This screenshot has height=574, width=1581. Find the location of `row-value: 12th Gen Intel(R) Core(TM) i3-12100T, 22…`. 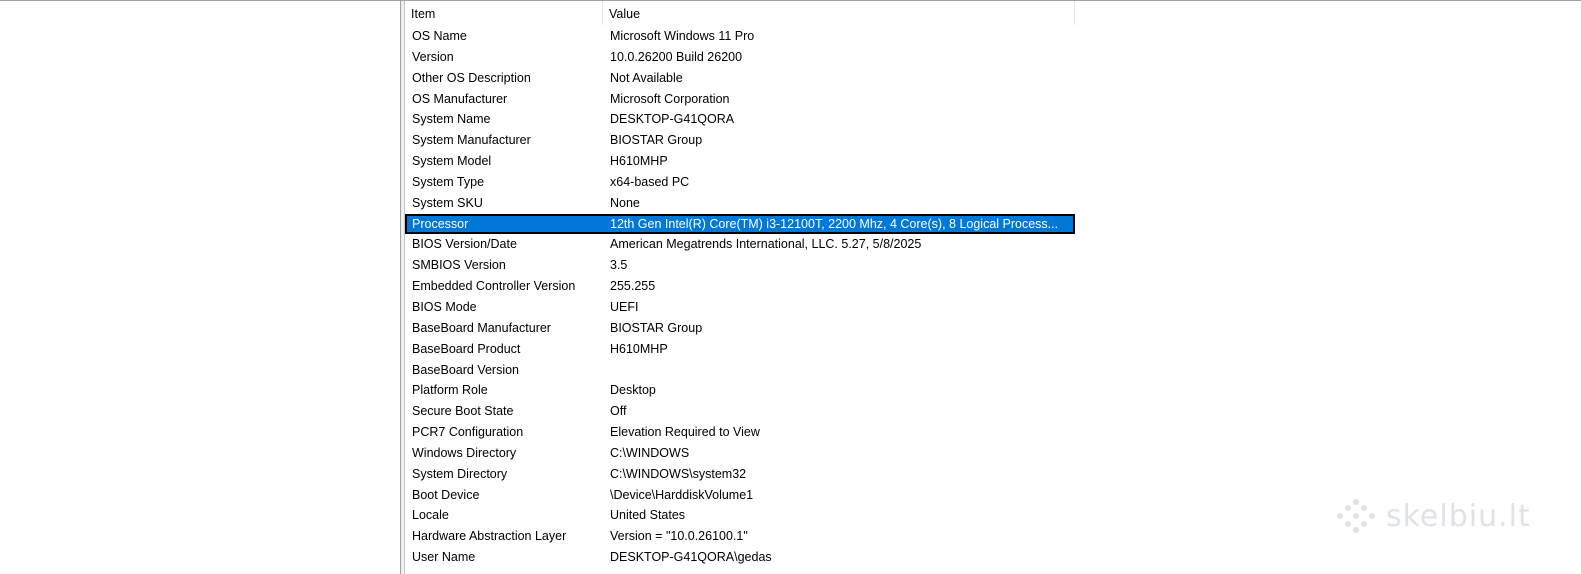

row-value: 12th Gen Intel(R) Core(TM) i3-12100T, 22… is located at coordinates (834, 223).